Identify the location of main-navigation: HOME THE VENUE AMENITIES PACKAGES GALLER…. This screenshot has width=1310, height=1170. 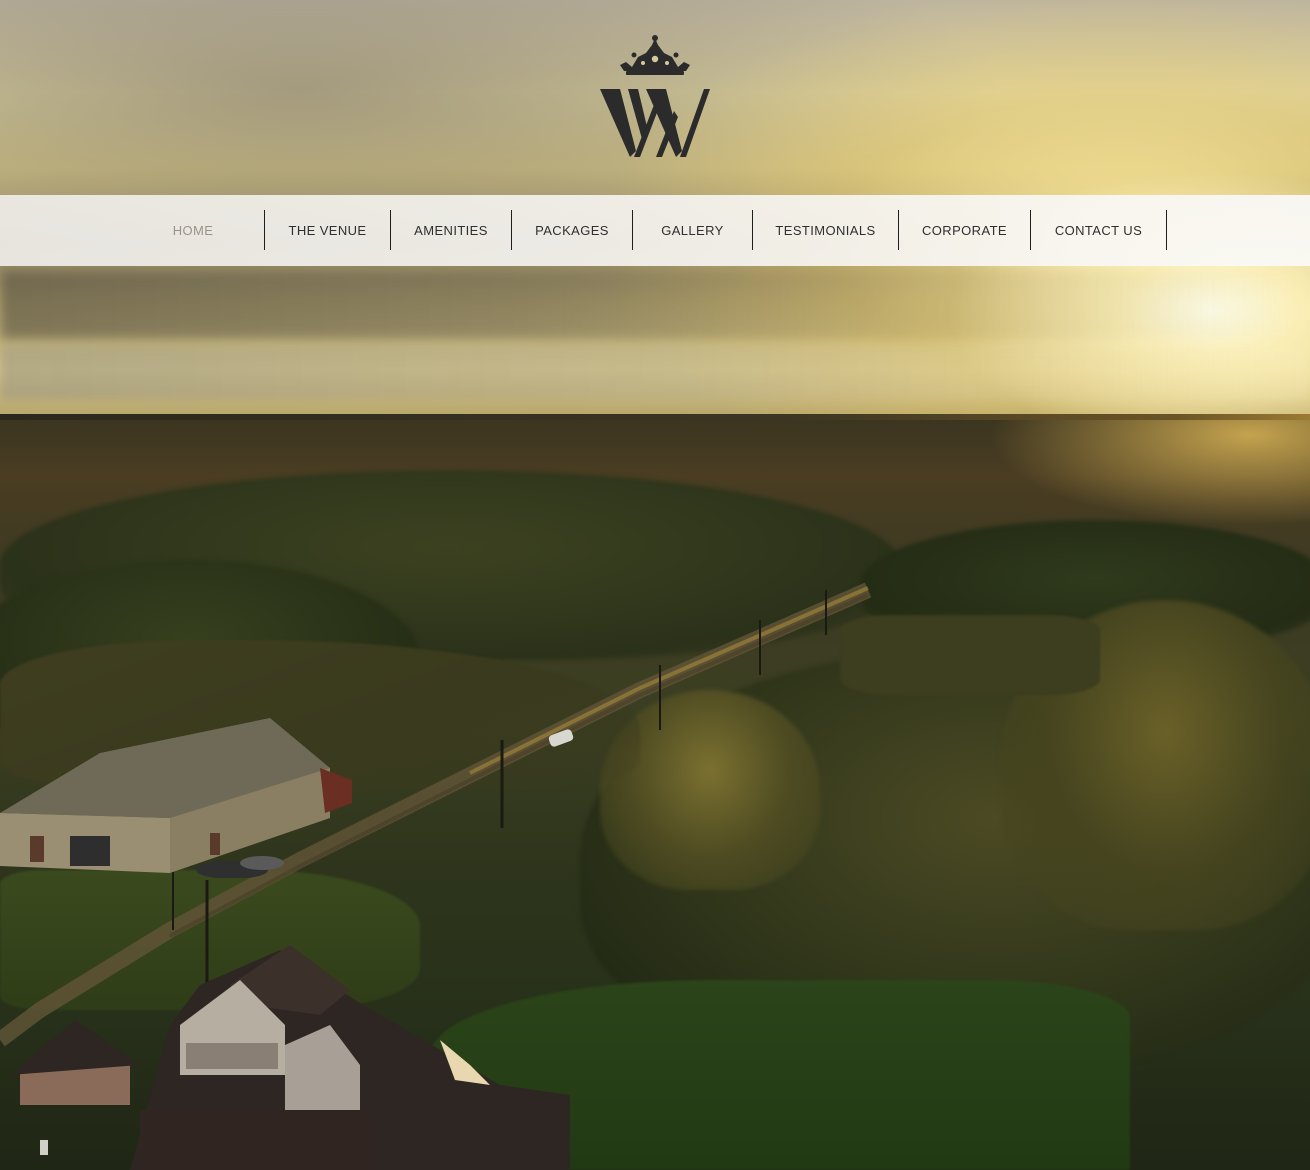
(655, 230).